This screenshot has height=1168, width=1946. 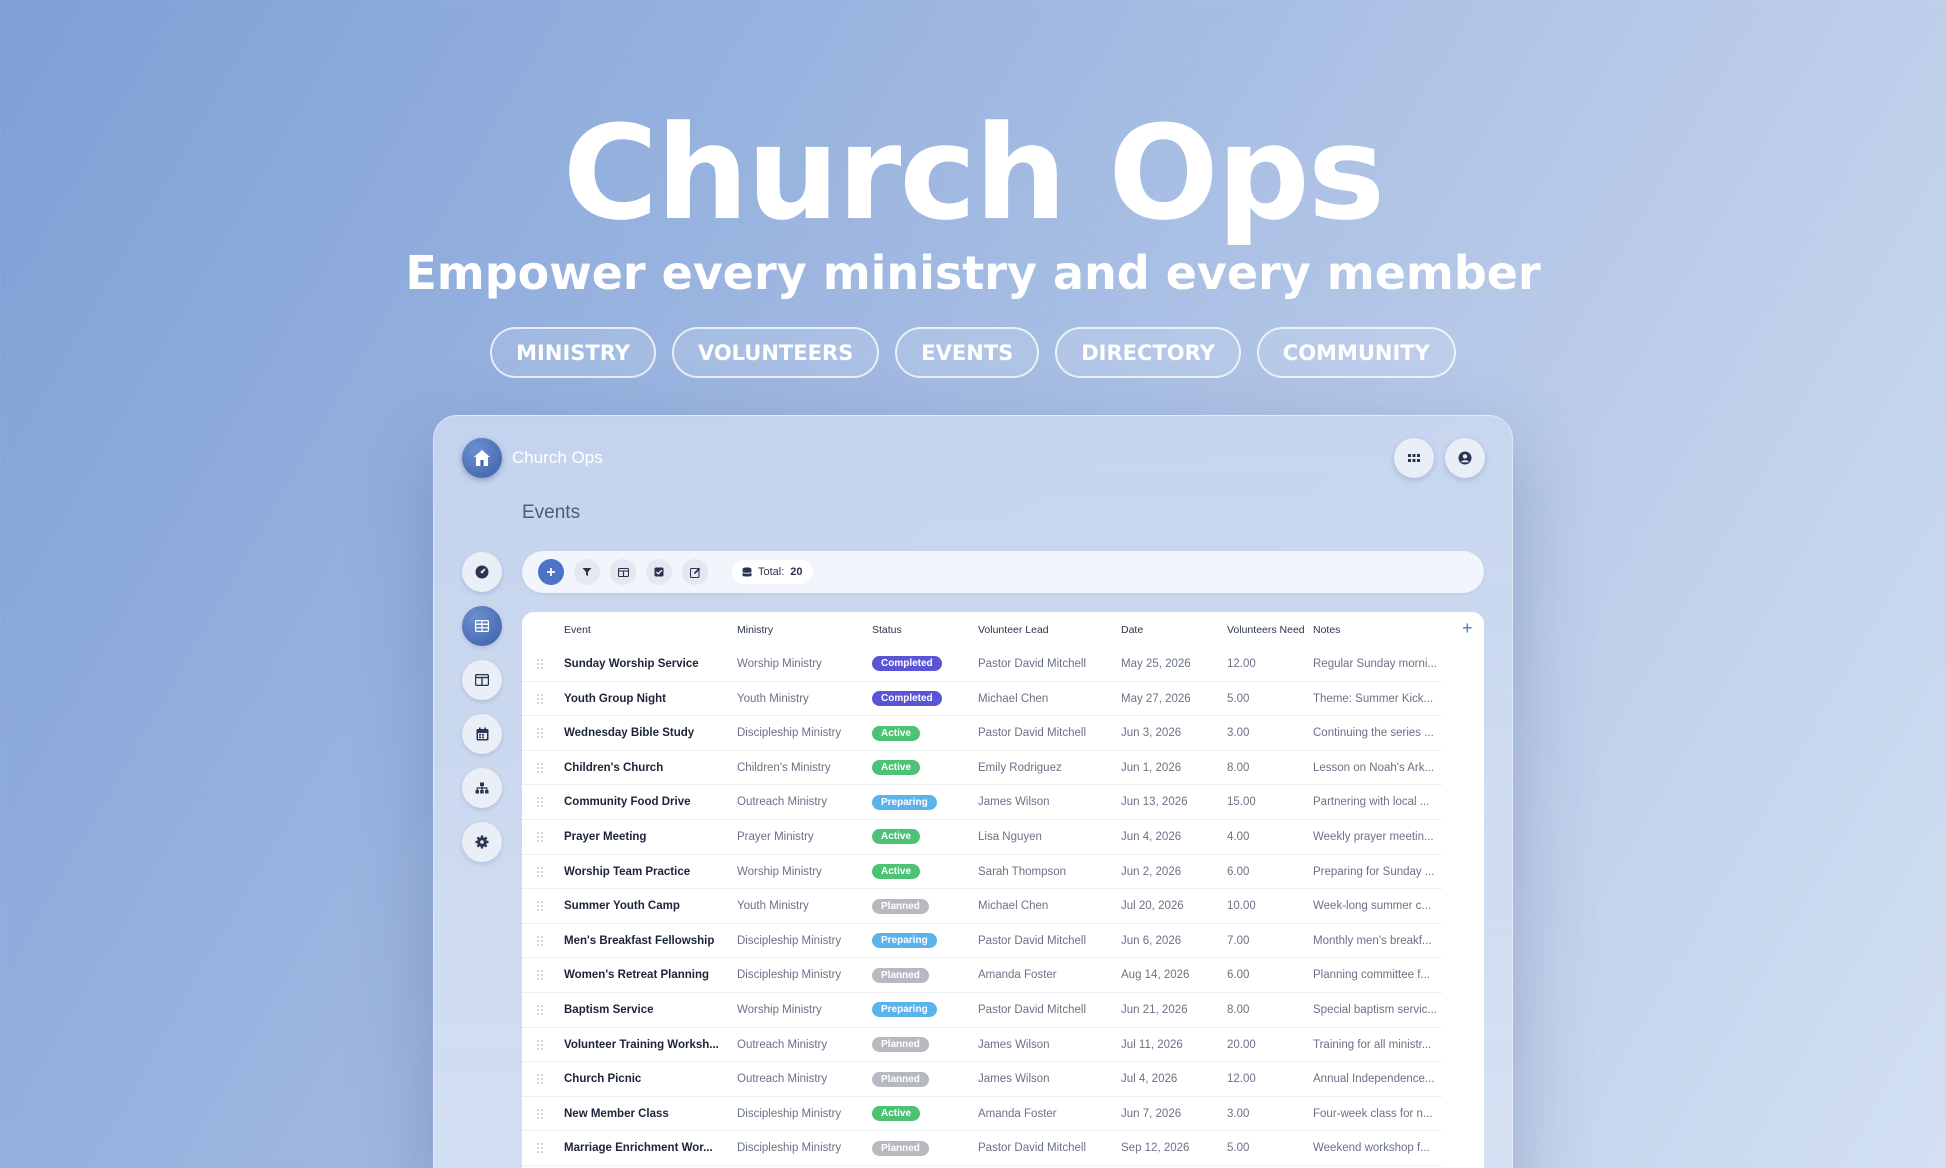 What do you see at coordinates (482, 680) in the screenshot?
I see `columns-layout-icon` at bounding box center [482, 680].